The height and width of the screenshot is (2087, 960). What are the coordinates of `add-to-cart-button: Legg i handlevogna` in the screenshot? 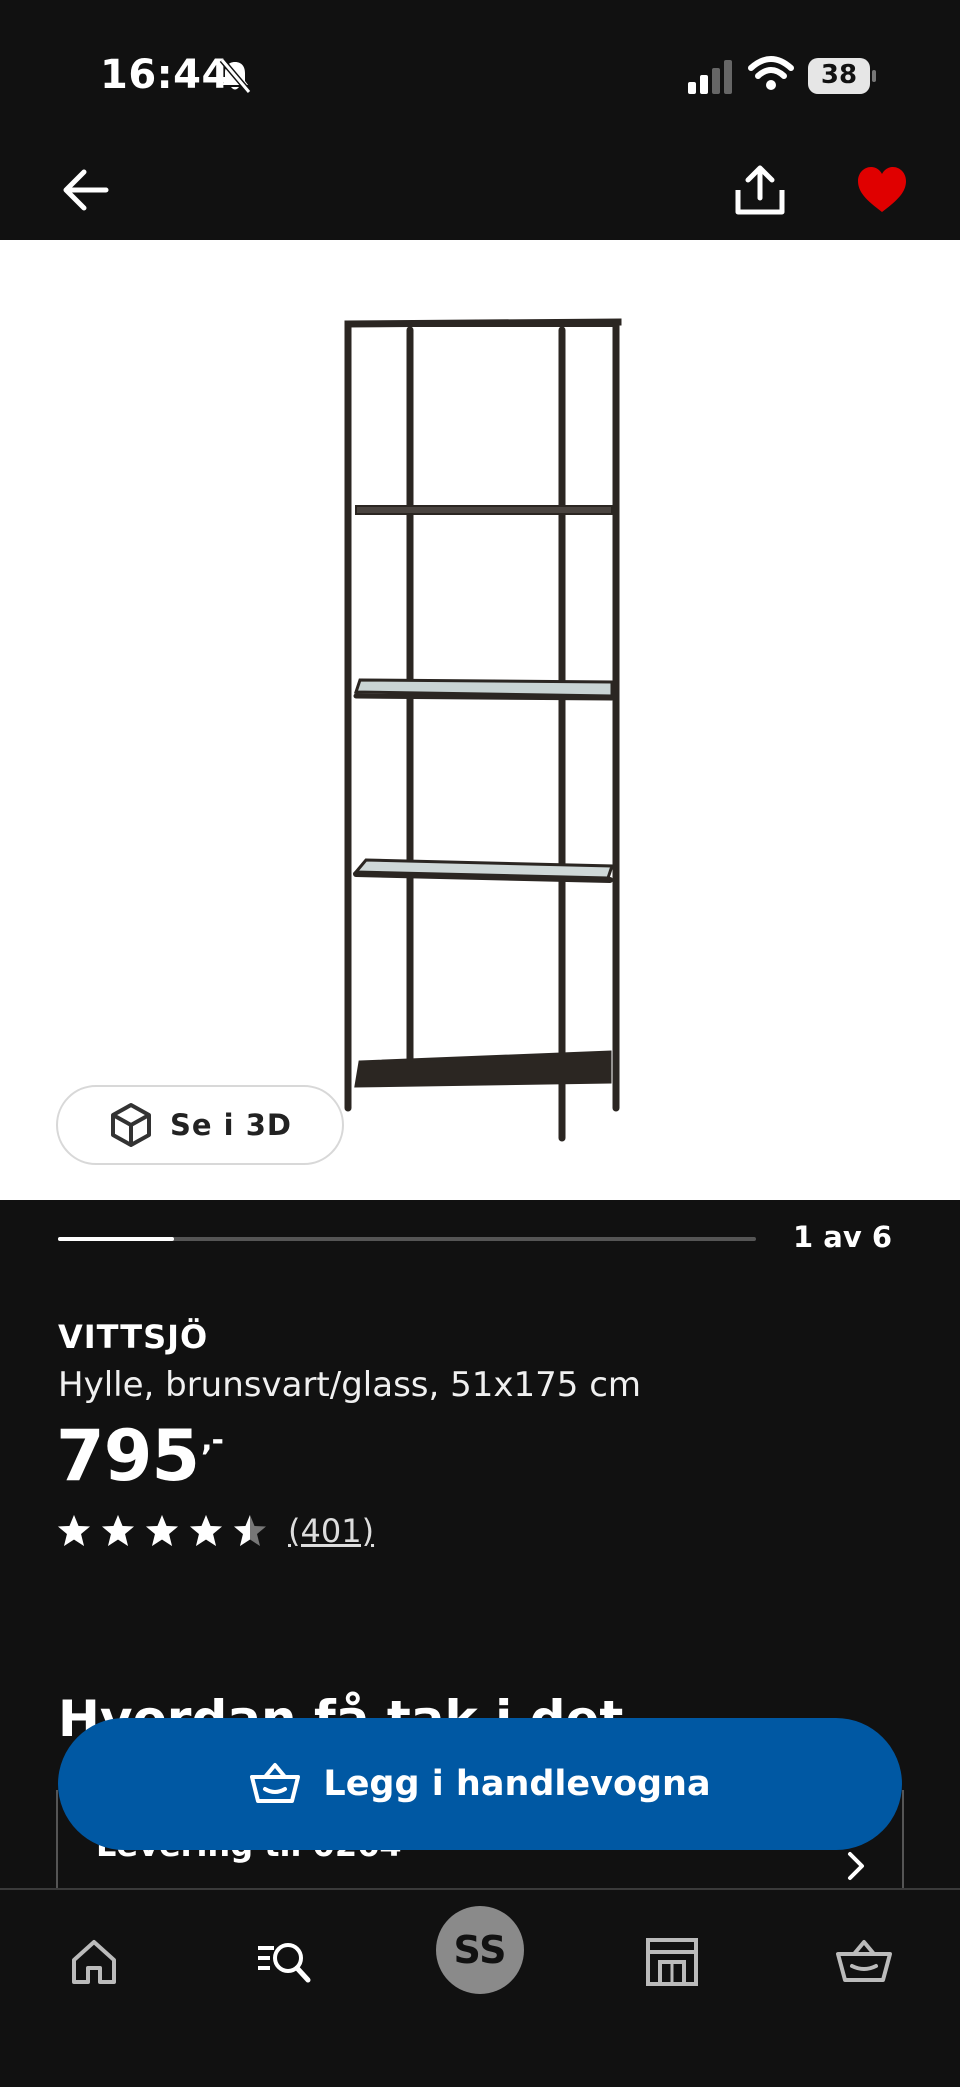 It's located at (480, 1784).